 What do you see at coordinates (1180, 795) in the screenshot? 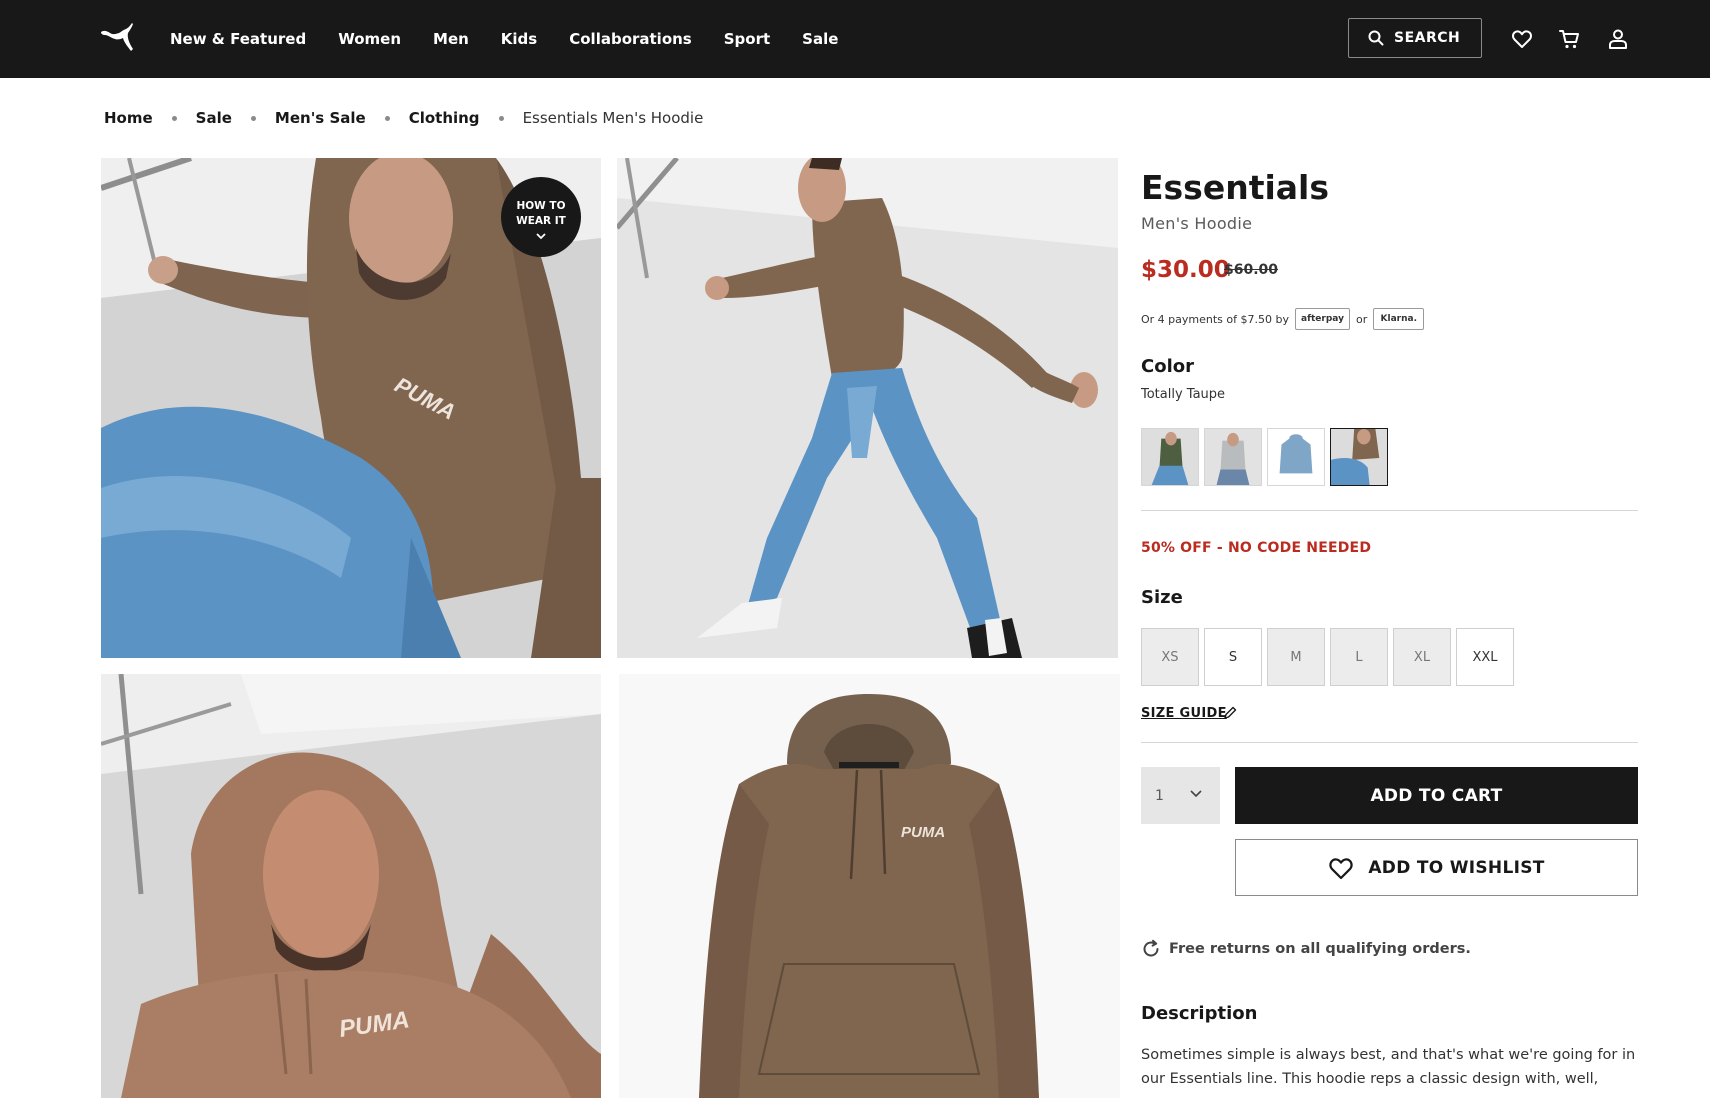
I see `quantity-select: 1` at bounding box center [1180, 795].